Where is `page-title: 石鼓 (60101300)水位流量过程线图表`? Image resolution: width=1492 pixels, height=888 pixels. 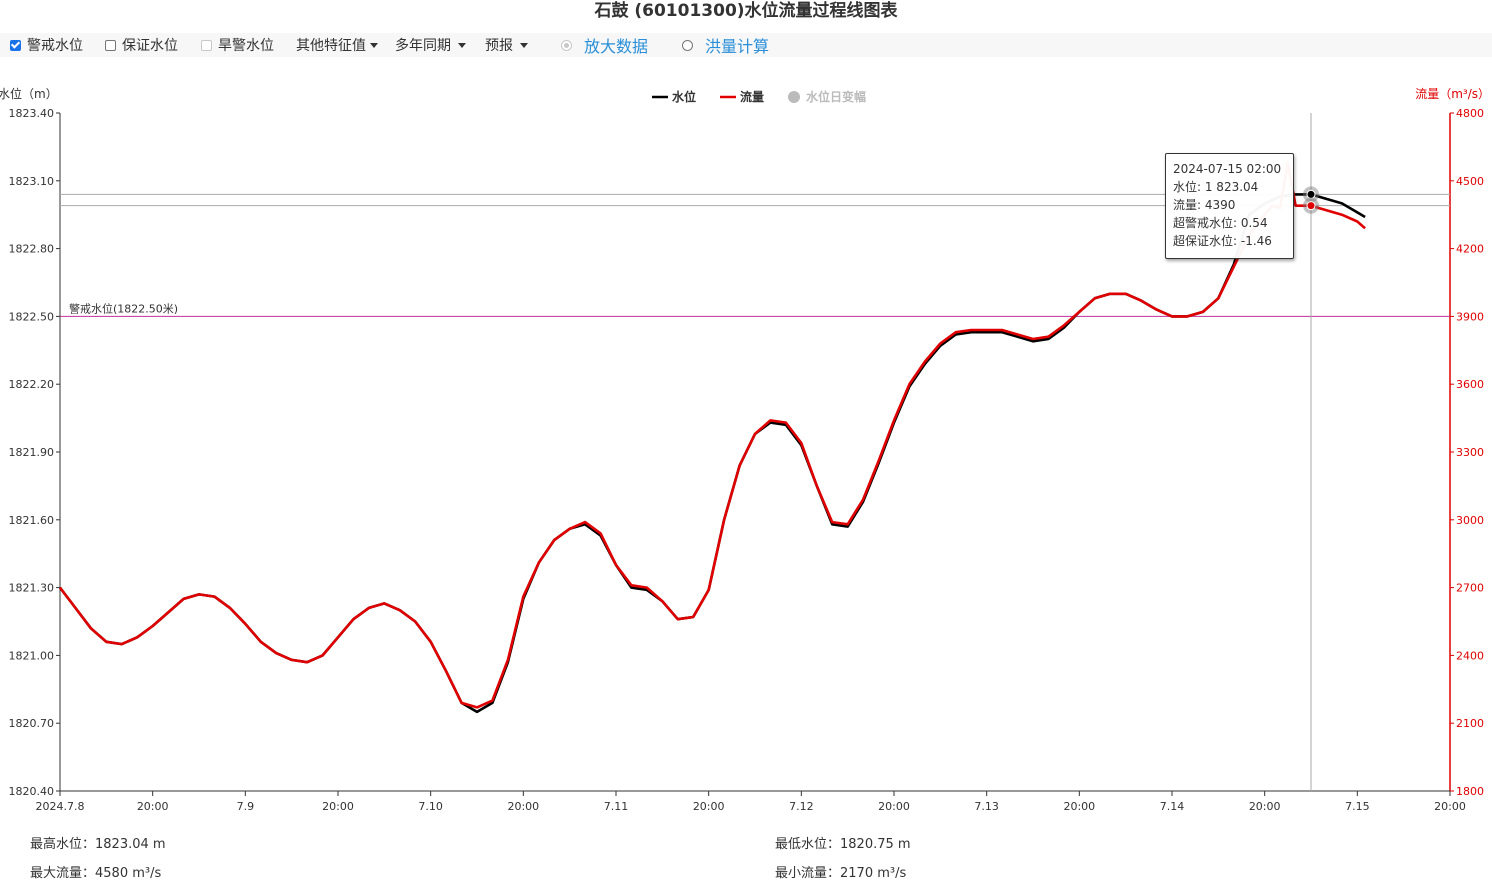 page-title: 石鼓 (60101300)水位流量过程线图表 is located at coordinates (746, 11).